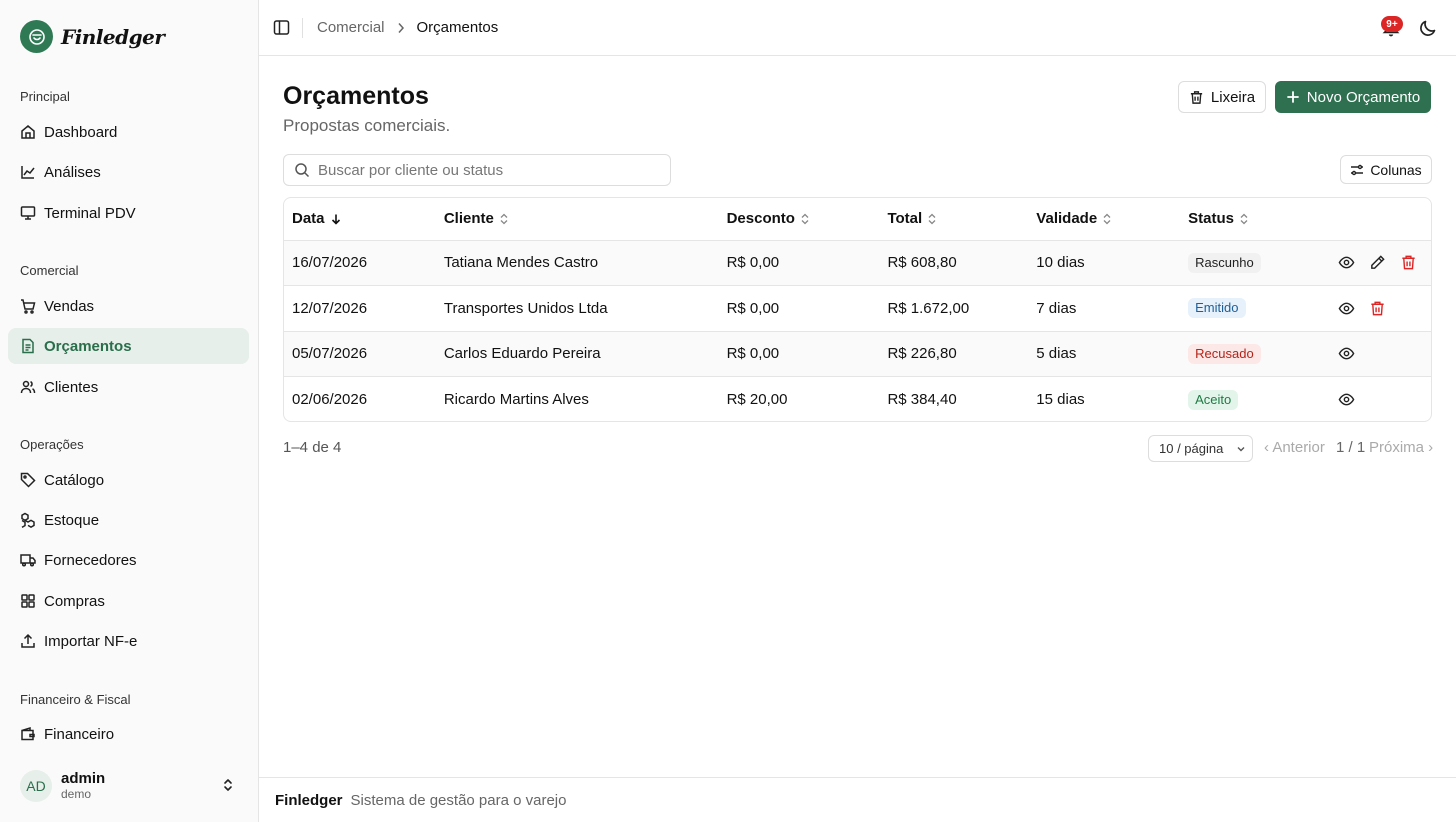 The image size is (1456, 822). What do you see at coordinates (81, 132) in the screenshot?
I see `sidebar-item-label: Dashboard` at bounding box center [81, 132].